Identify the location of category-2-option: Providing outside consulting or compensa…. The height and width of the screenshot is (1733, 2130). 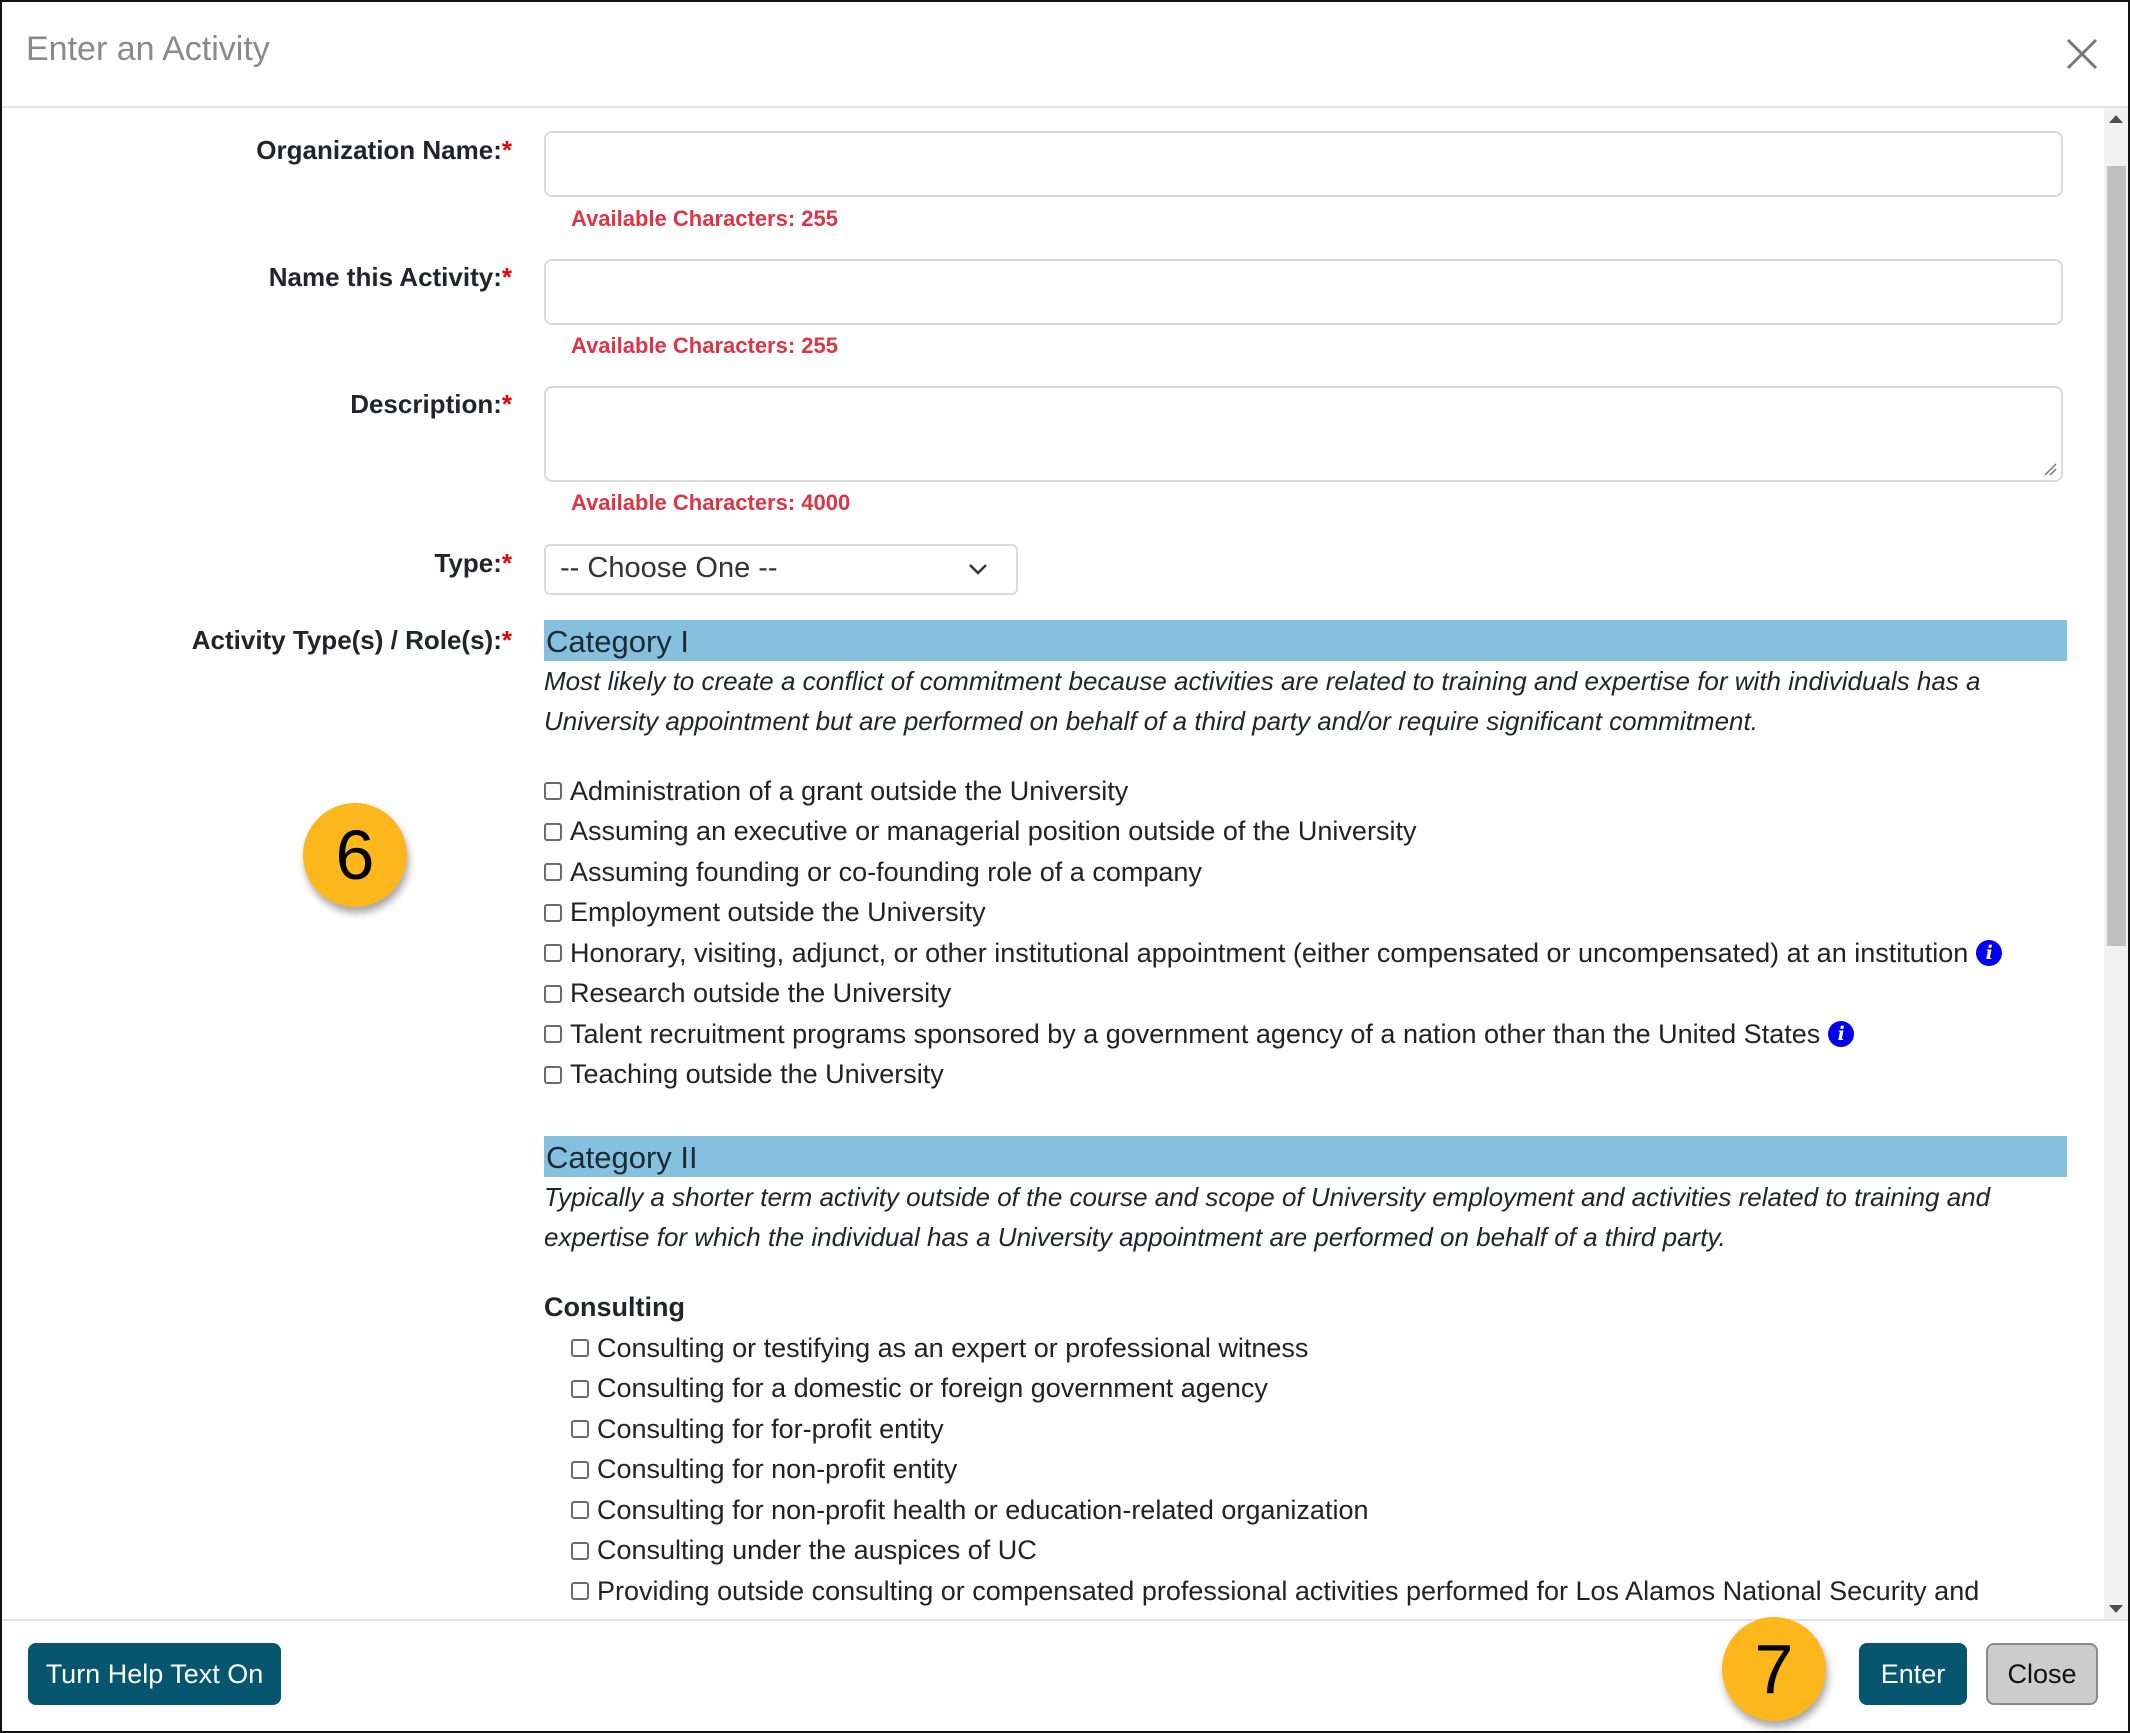
(1275, 1591).